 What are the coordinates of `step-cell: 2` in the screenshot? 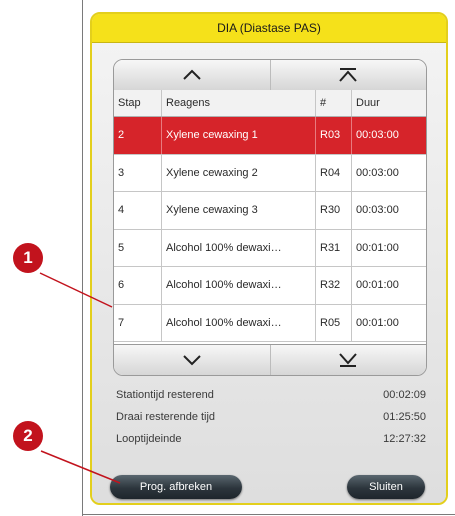 It's located at (138, 135).